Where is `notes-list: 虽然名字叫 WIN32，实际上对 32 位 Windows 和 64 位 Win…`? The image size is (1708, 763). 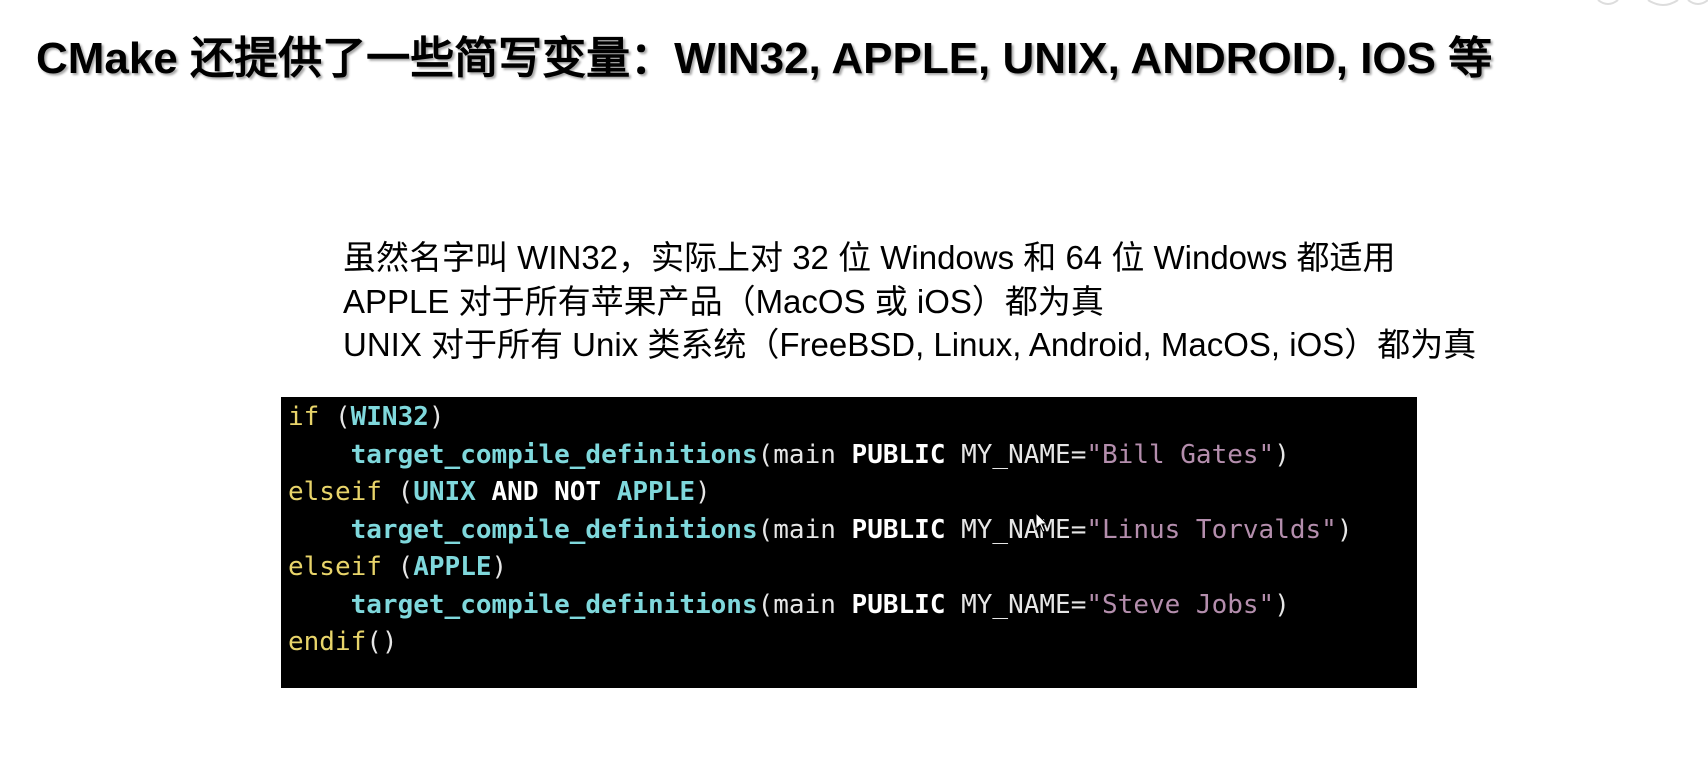 notes-list: 虽然名字叫 WIN32，实际上对 32 位 Windows 和 64 位 Win… is located at coordinates (909, 301).